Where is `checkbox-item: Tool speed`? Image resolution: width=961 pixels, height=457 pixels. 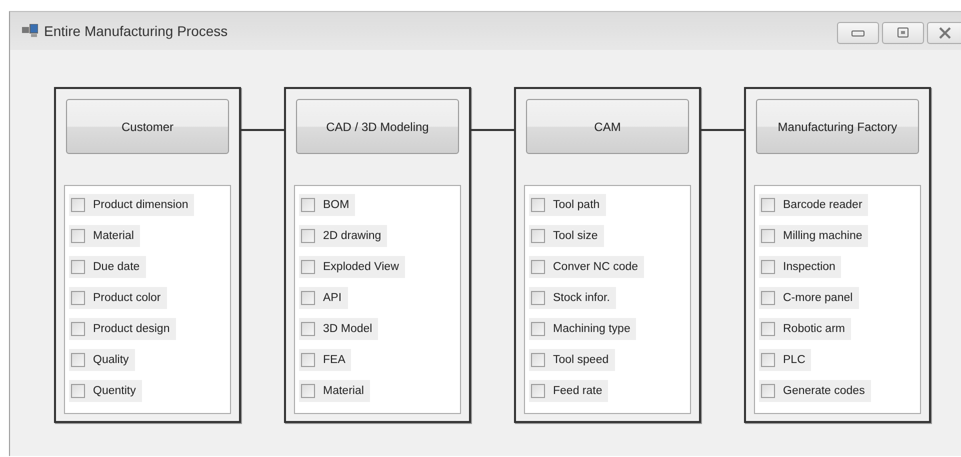
checkbox-item: Tool speed is located at coordinates (572, 360).